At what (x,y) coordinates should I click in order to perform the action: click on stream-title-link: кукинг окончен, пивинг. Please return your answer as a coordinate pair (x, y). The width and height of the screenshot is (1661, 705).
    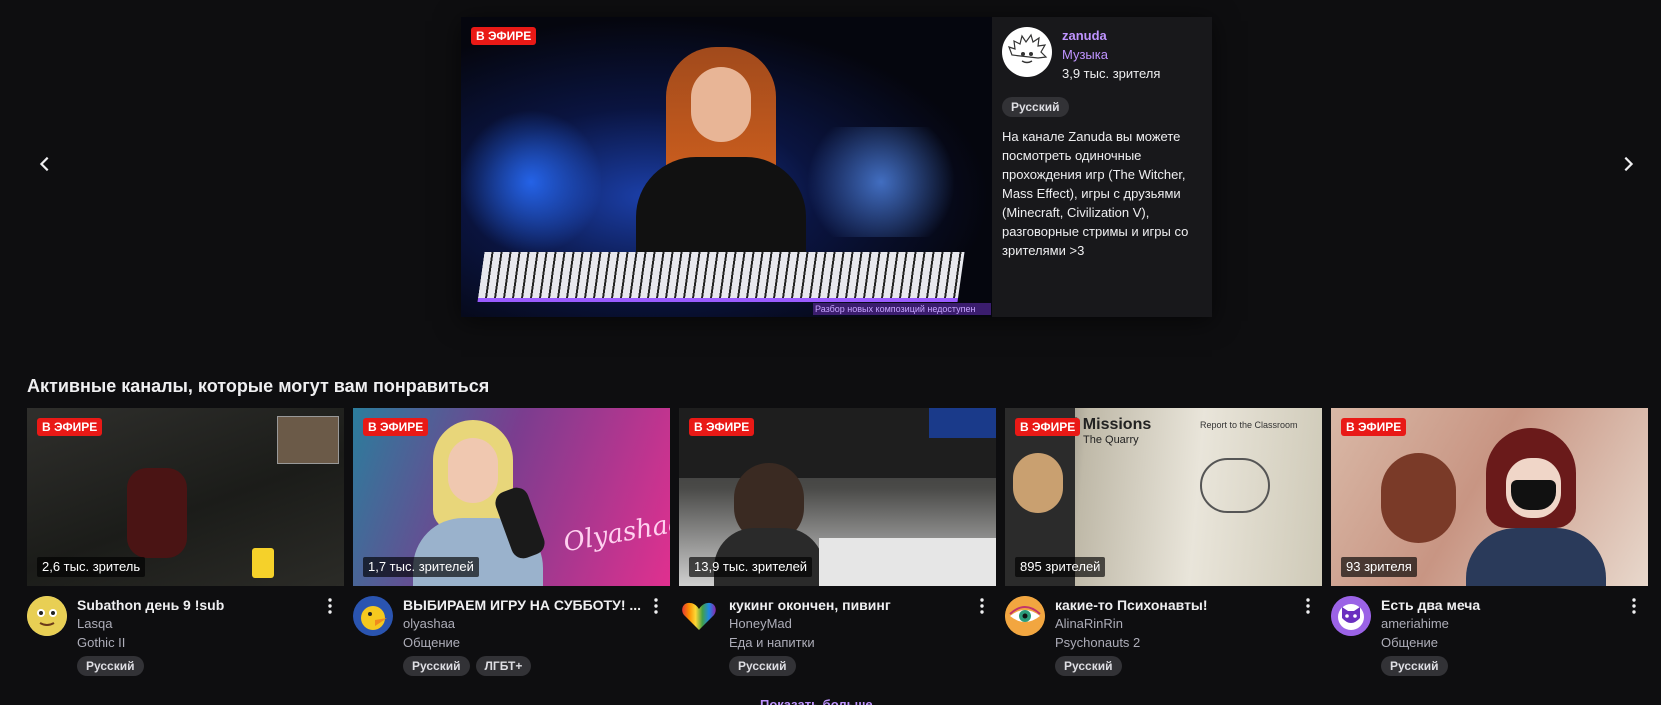
    Looking at the image, I should click on (851, 605).